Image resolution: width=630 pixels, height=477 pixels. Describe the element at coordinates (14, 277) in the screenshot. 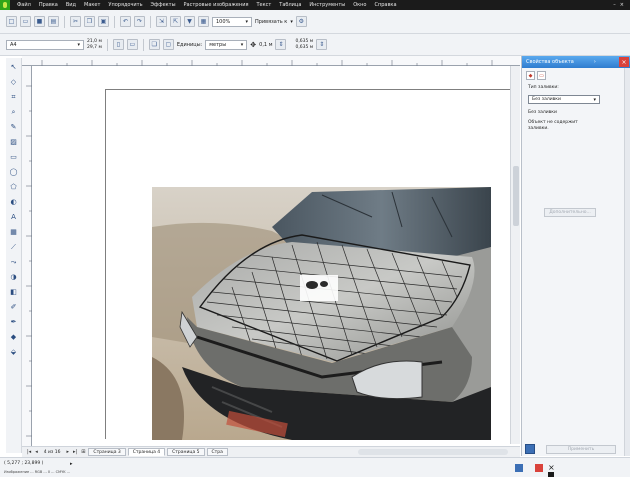

I see `blend-tool-icon: ◑` at that location.